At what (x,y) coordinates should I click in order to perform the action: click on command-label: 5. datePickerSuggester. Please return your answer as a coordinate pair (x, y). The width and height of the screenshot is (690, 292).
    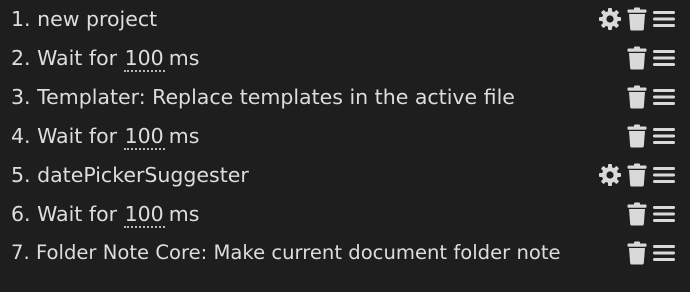
    Looking at the image, I should click on (130, 175).